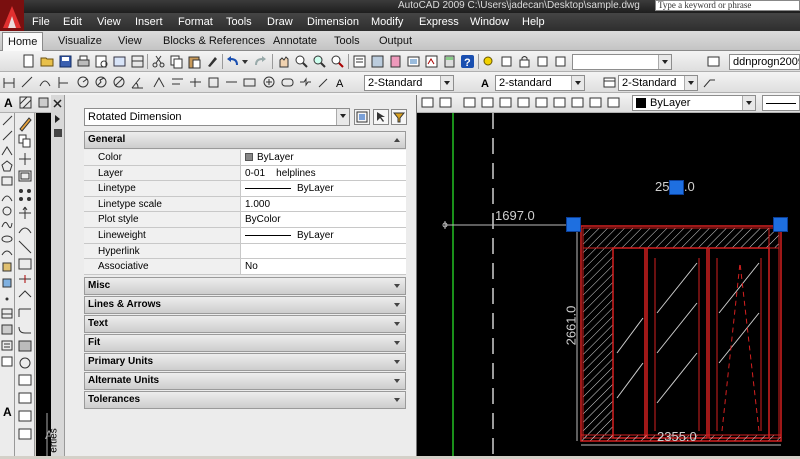 Image resolution: width=800 pixels, height=459 pixels. Describe the element at coordinates (486, 82) in the screenshot. I see `dimension-style-manager-icon: A` at that location.